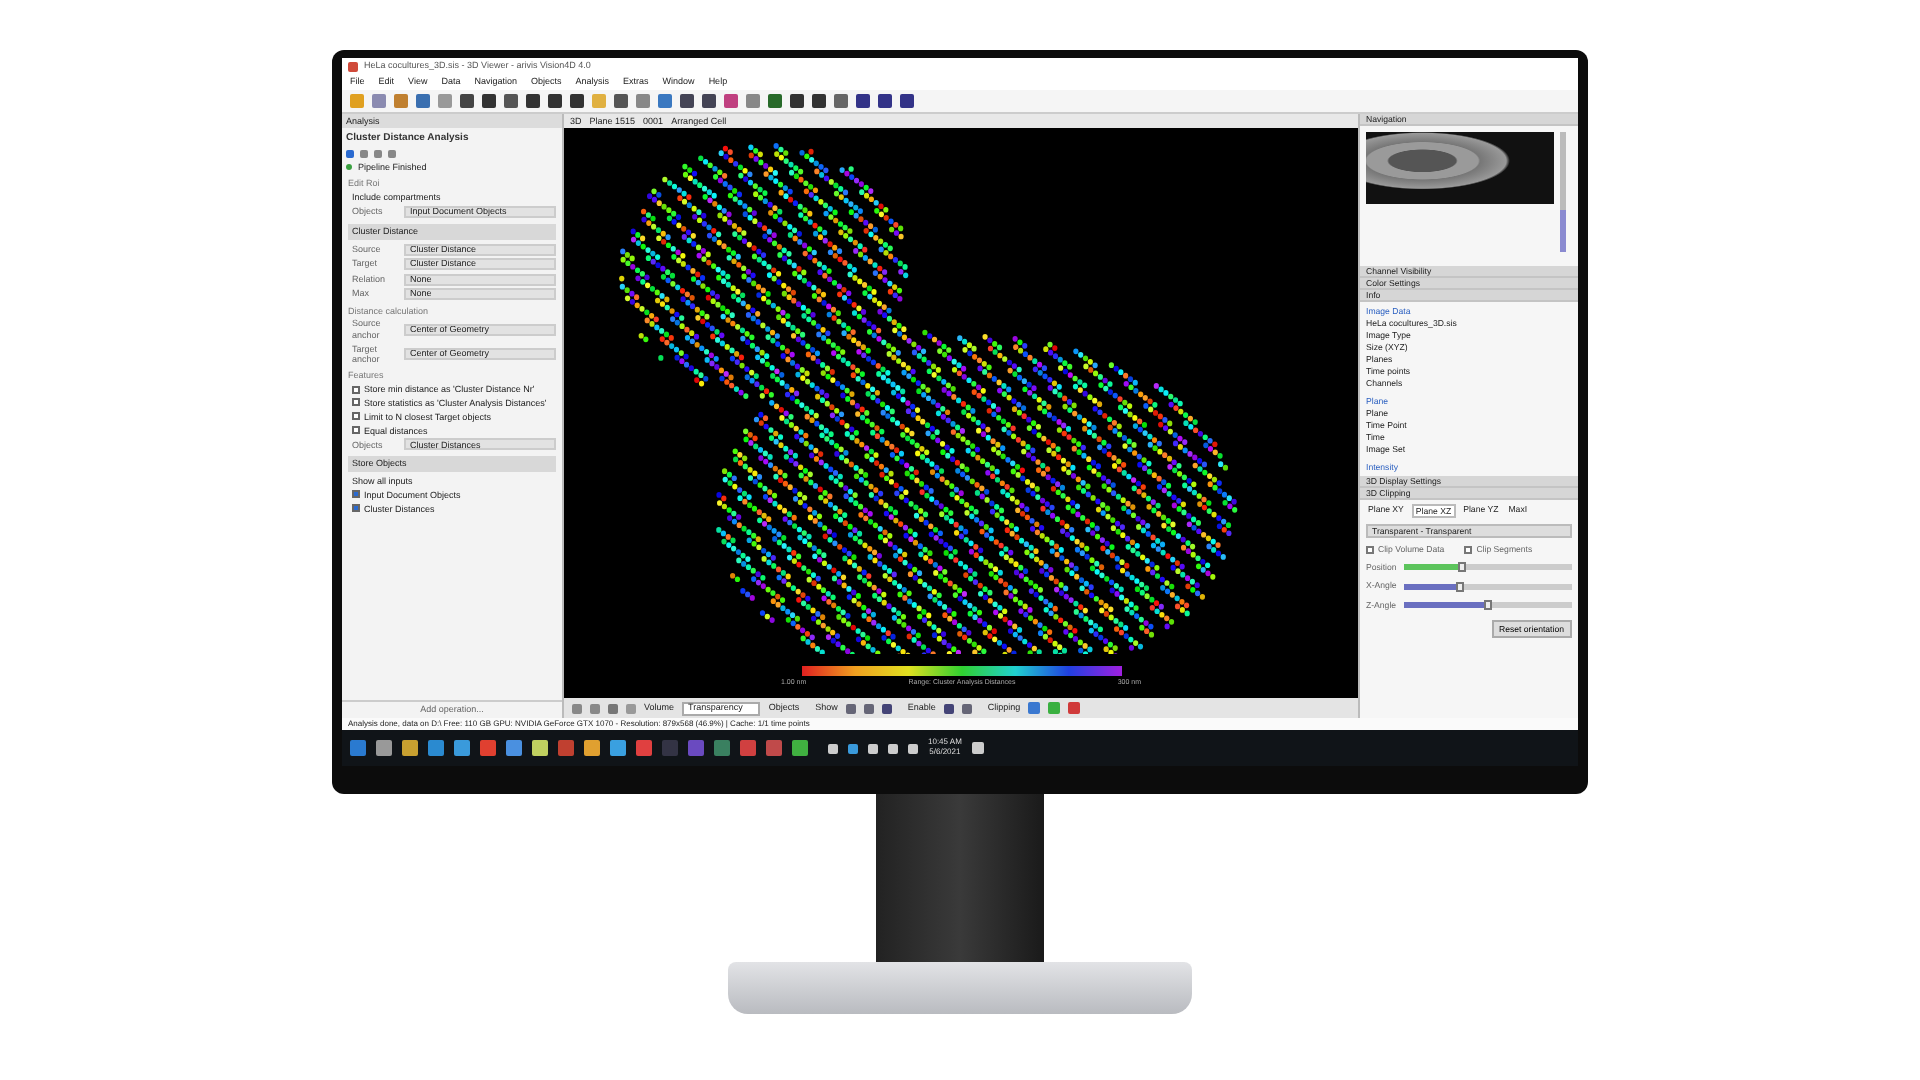 This screenshot has width=1920, height=1080. What do you see at coordinates (353, 66) in the screenshot?
I see `app-icon` at bounding box center [353, 66].